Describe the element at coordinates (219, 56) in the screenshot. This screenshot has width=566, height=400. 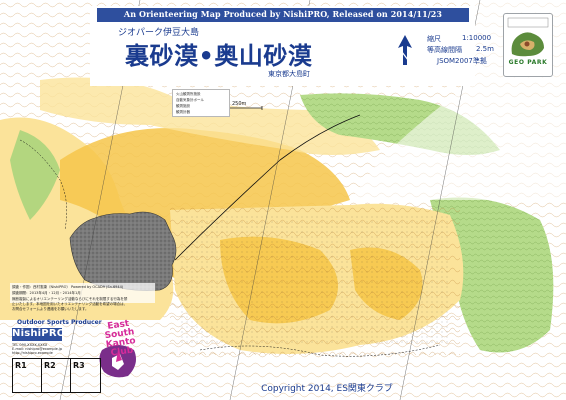
I see `map-title: 裏砂漠•奥山砂漠` at that location.